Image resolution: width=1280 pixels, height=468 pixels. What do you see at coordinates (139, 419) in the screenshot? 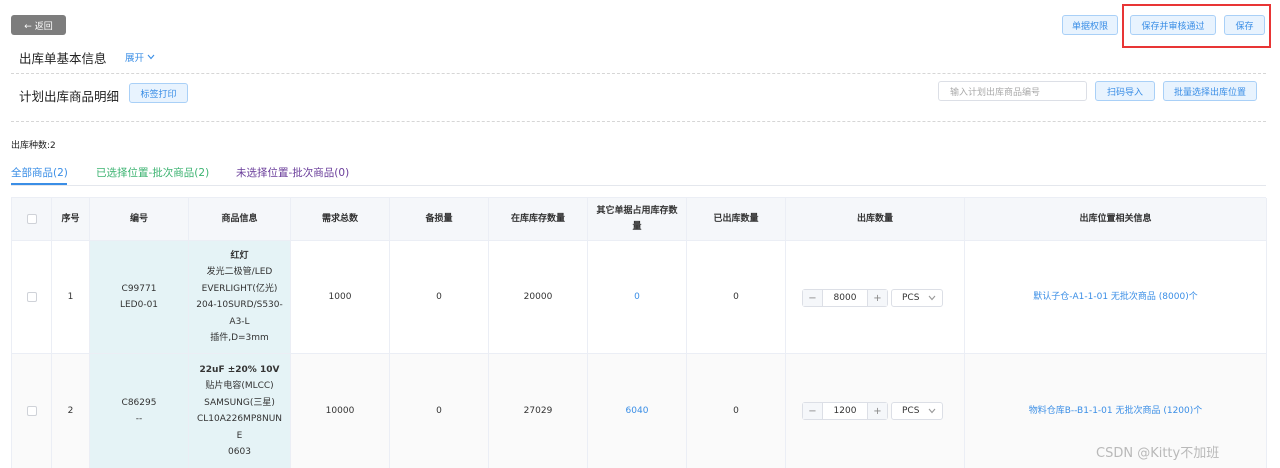
I see `product-sub-code: --` at bounding box center [139, 419].